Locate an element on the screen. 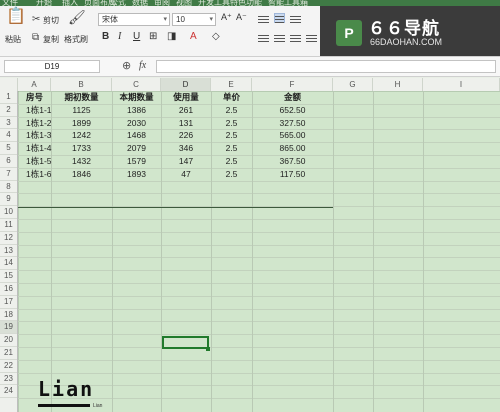 This screenshot has height=412, width=500. underline-button: U is located at coordinates (136, 36).